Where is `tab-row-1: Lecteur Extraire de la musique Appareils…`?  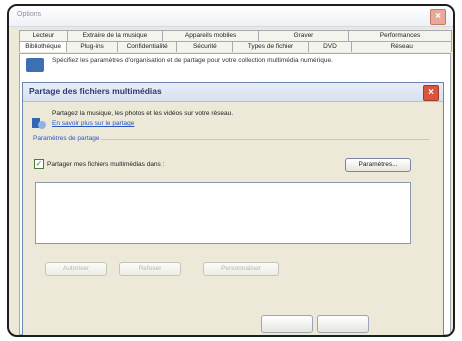 tab-row-1: Lecteur Extraire de la musique Appareils… is located at coordinates (235, 35).